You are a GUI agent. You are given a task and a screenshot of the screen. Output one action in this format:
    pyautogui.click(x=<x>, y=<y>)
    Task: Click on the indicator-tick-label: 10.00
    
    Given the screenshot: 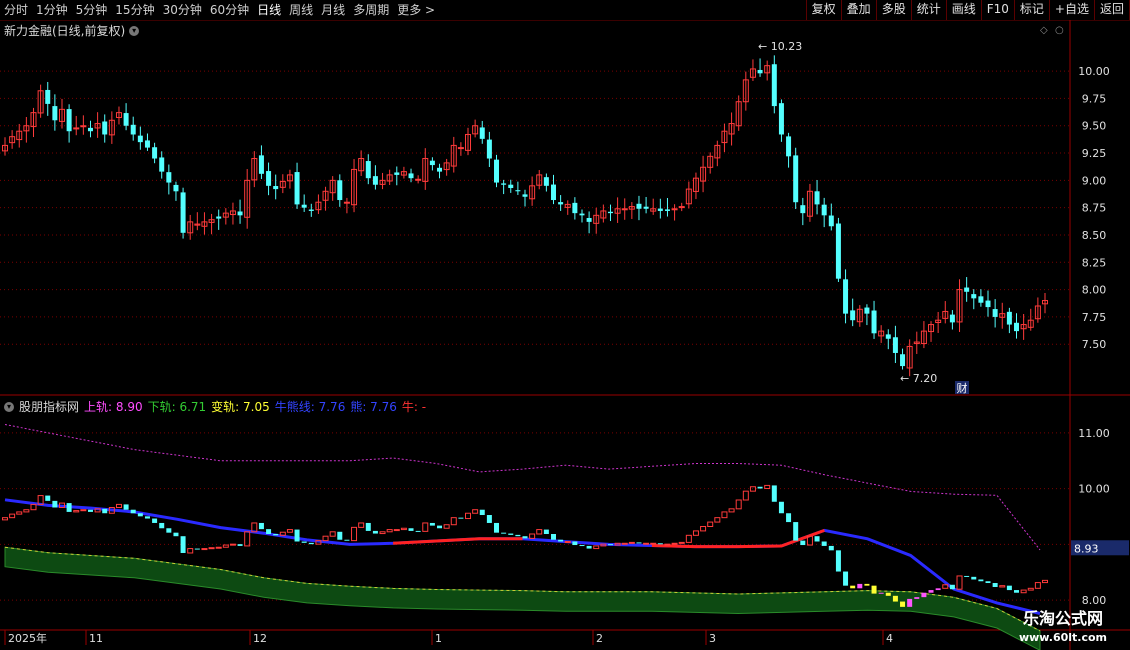 What is the action you would take?
    pyautogui.click(x=1094, y=489)
    